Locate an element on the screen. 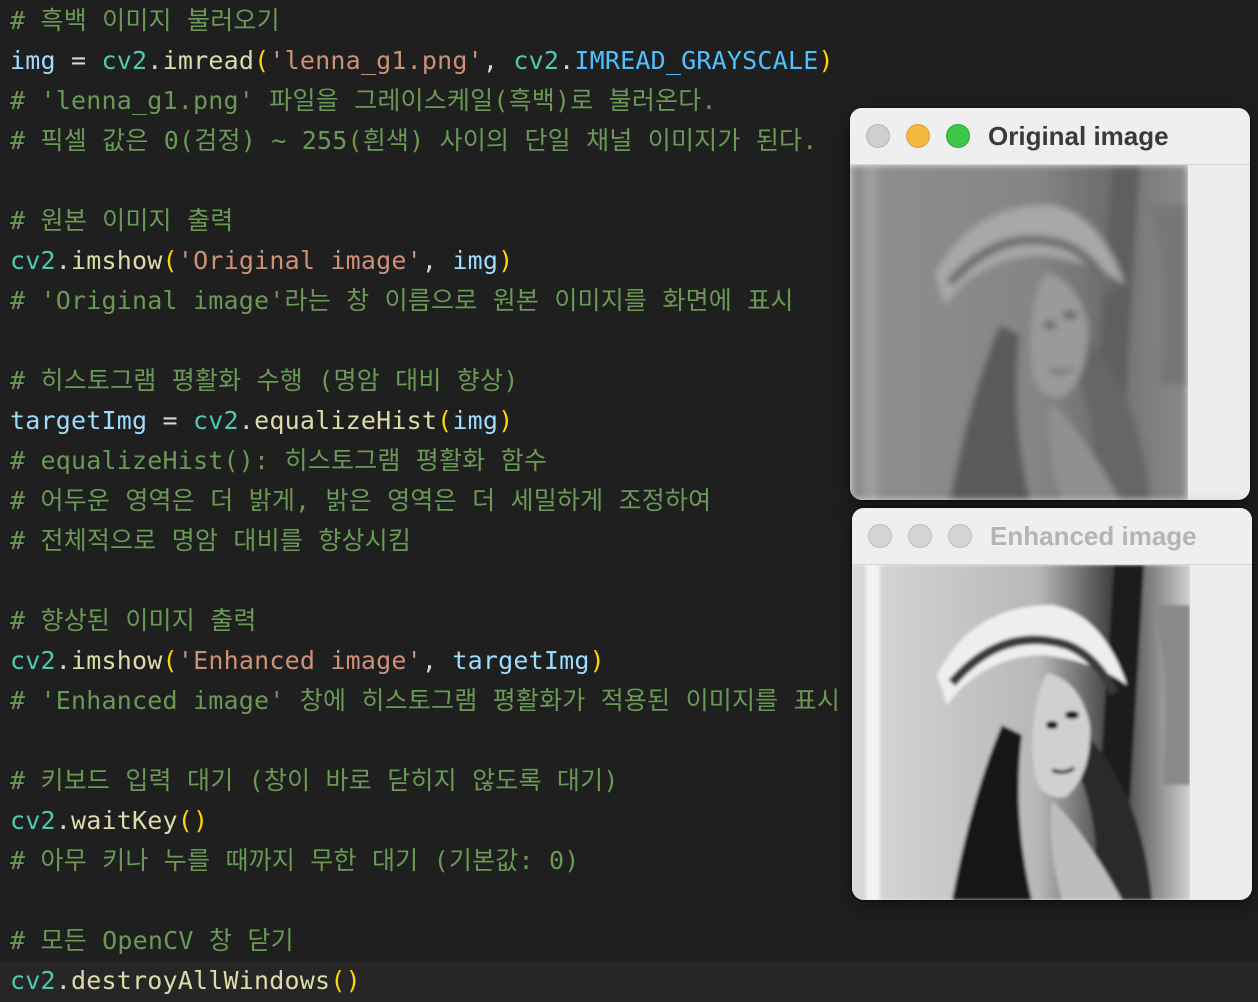 This screenshot has width=1258, height=1002. code-line: # 어두운 영역은 더 밝게, 밝은 영역은 더 세밀하게 조정하여 is located at coordinates (360, 501).